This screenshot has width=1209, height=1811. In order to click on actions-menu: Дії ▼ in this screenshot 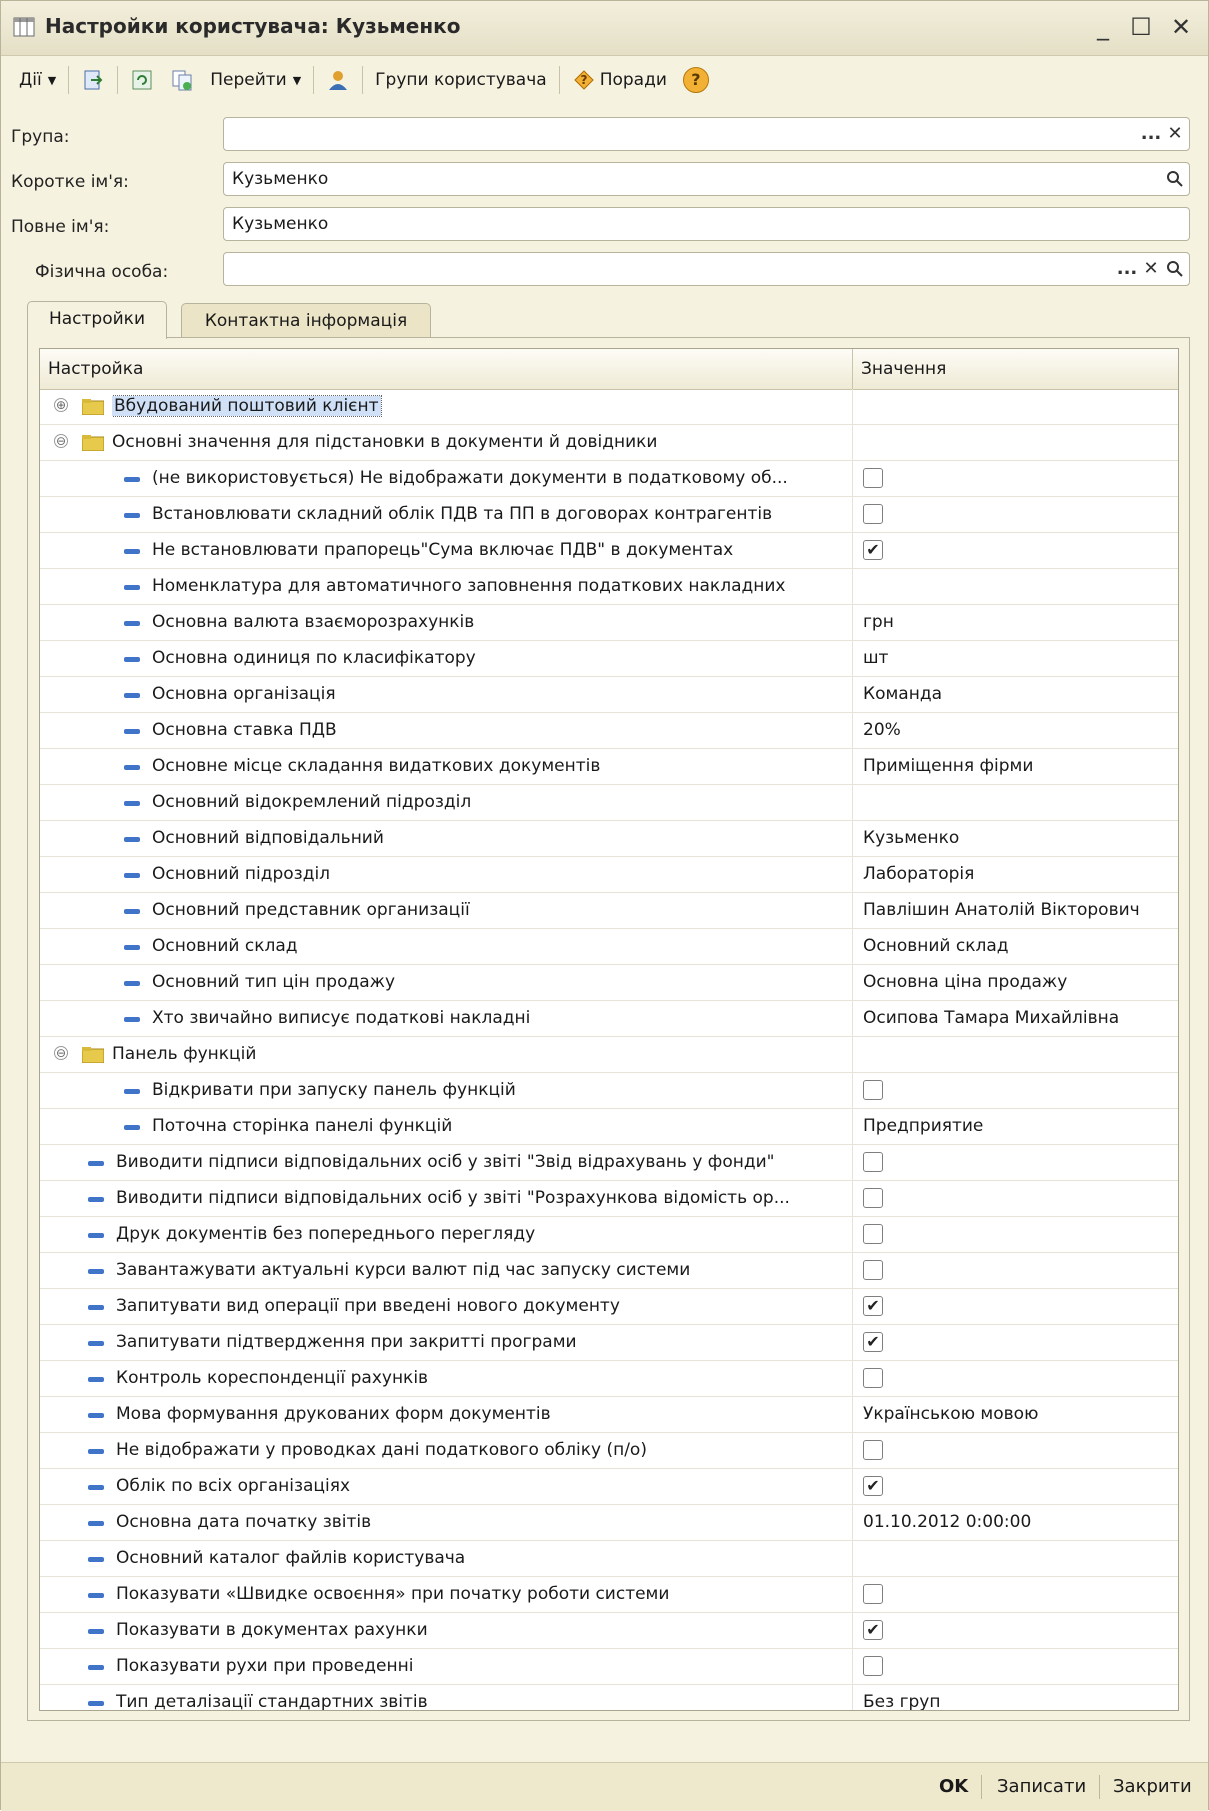, I will do `click(37, 80)`.